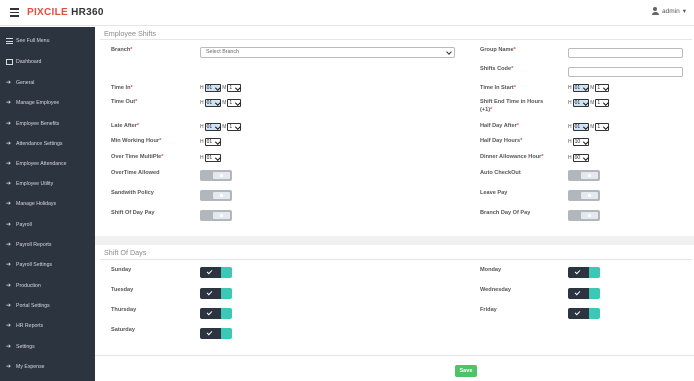  I want to click on day-label-thursday: Thursday, so click(124, 310).